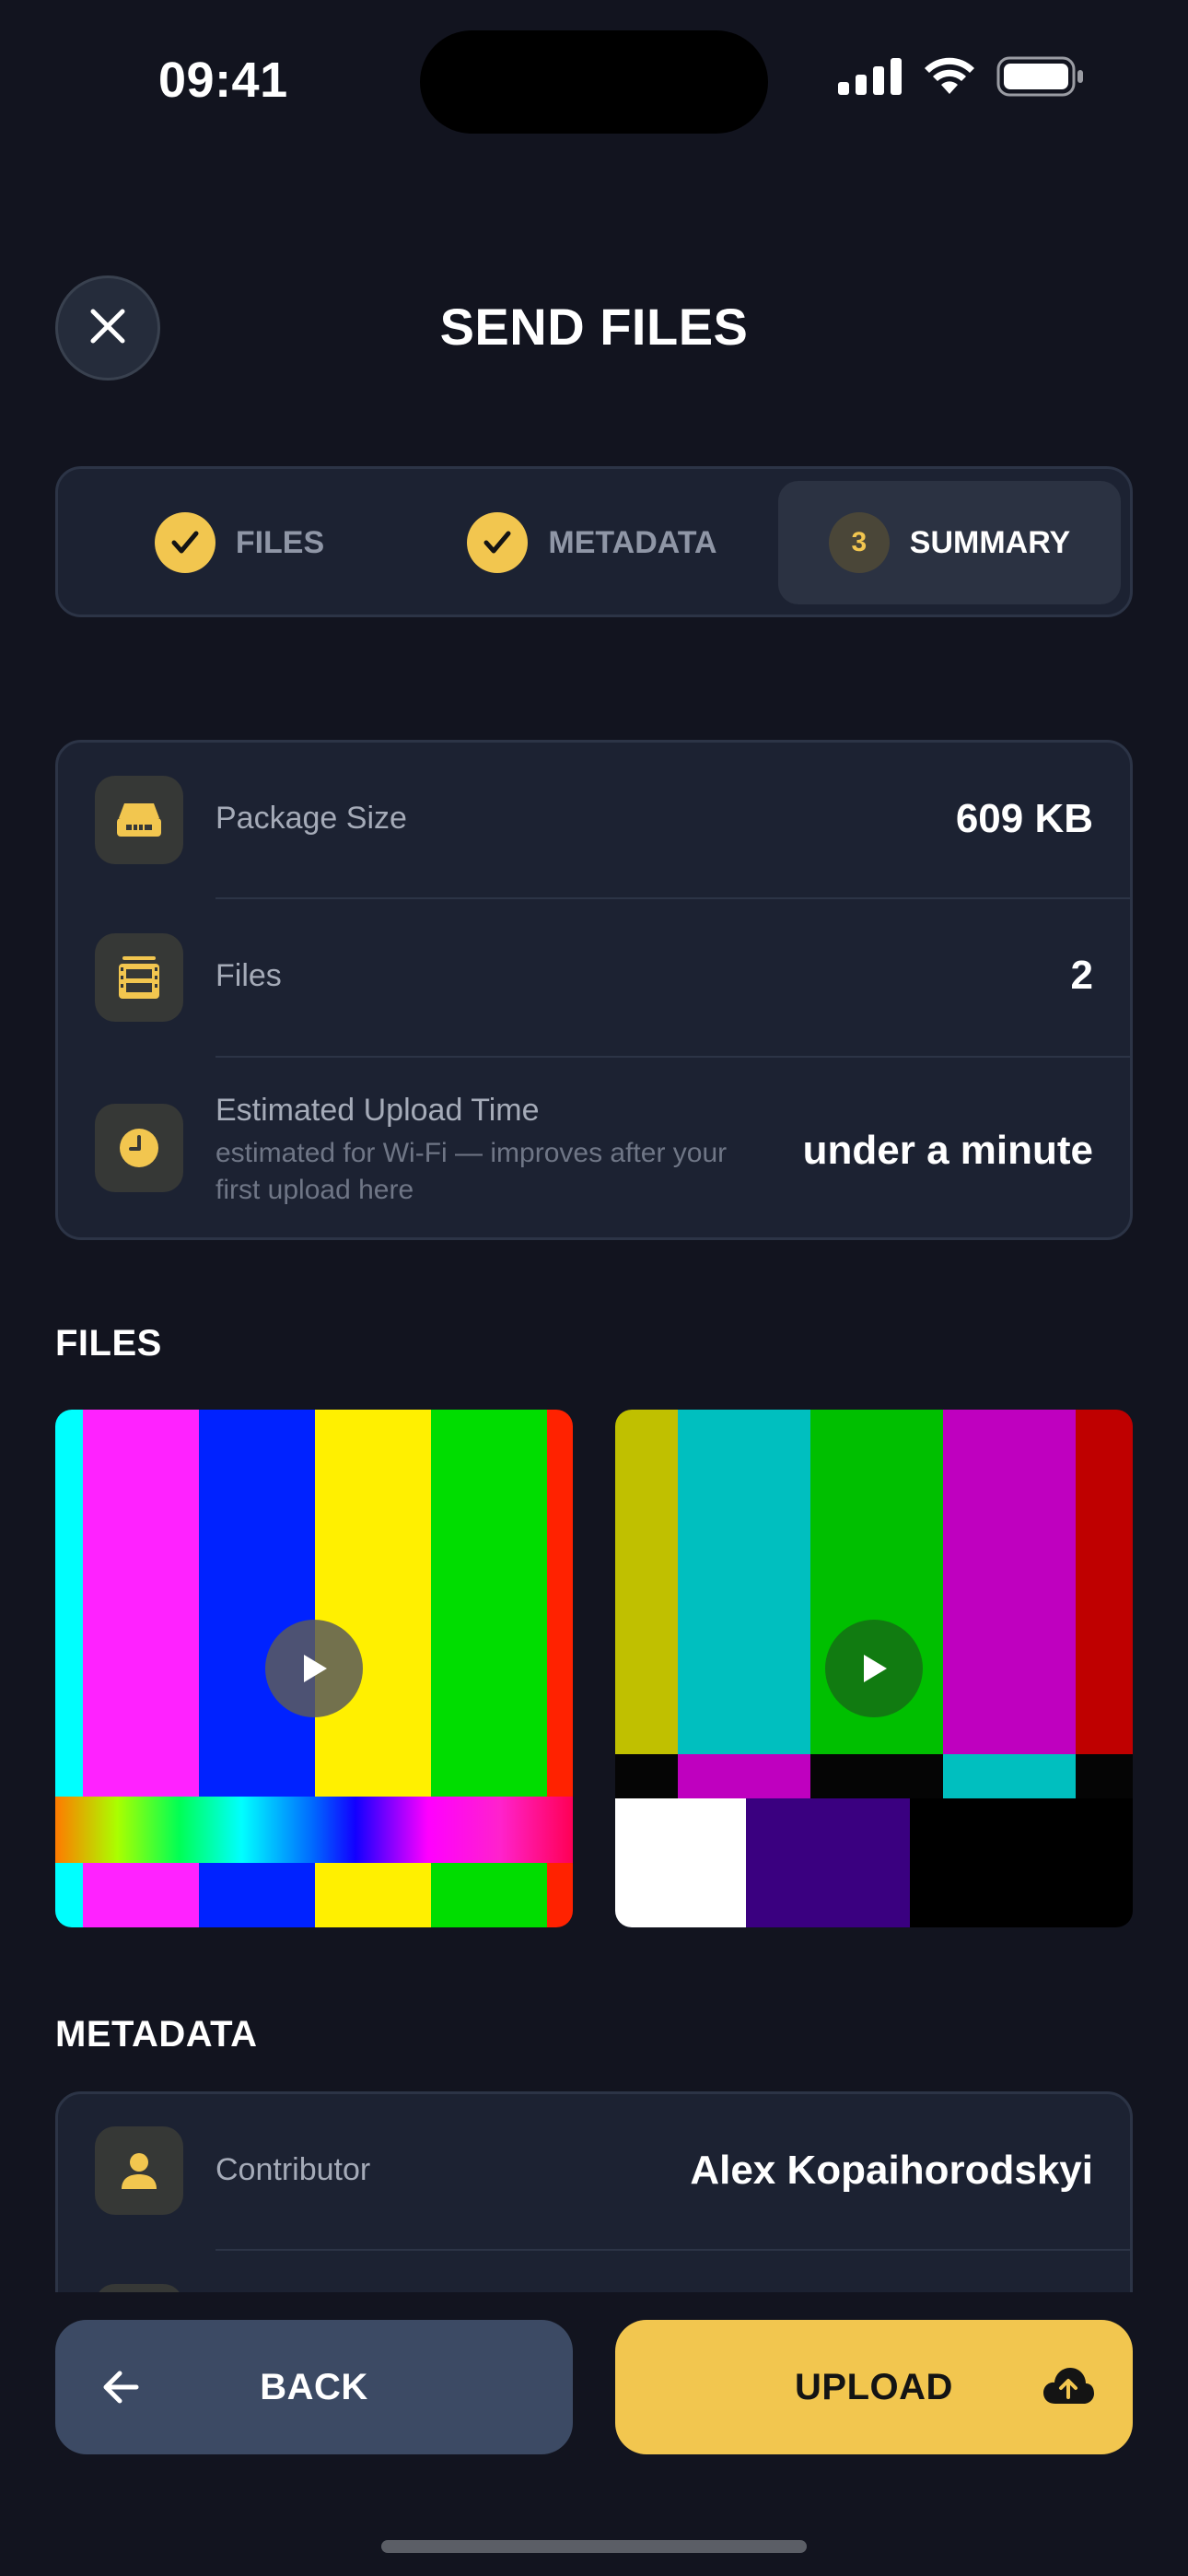  Describe the element at coordinates (948, 1150) in the screenshot. I see `upload-time-value: under a minute` at that location.